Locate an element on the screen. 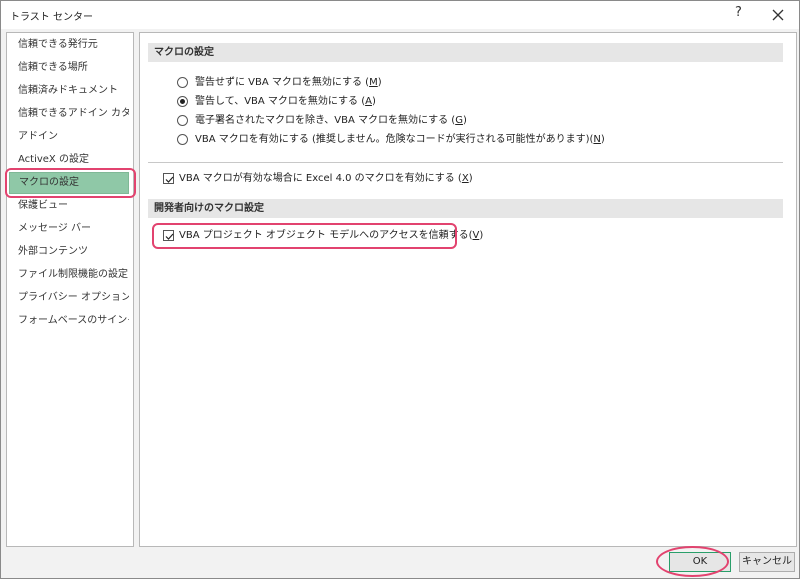 The height and width of the screenshot is (579, 800). close-icon is located at coordinates (778, 15).